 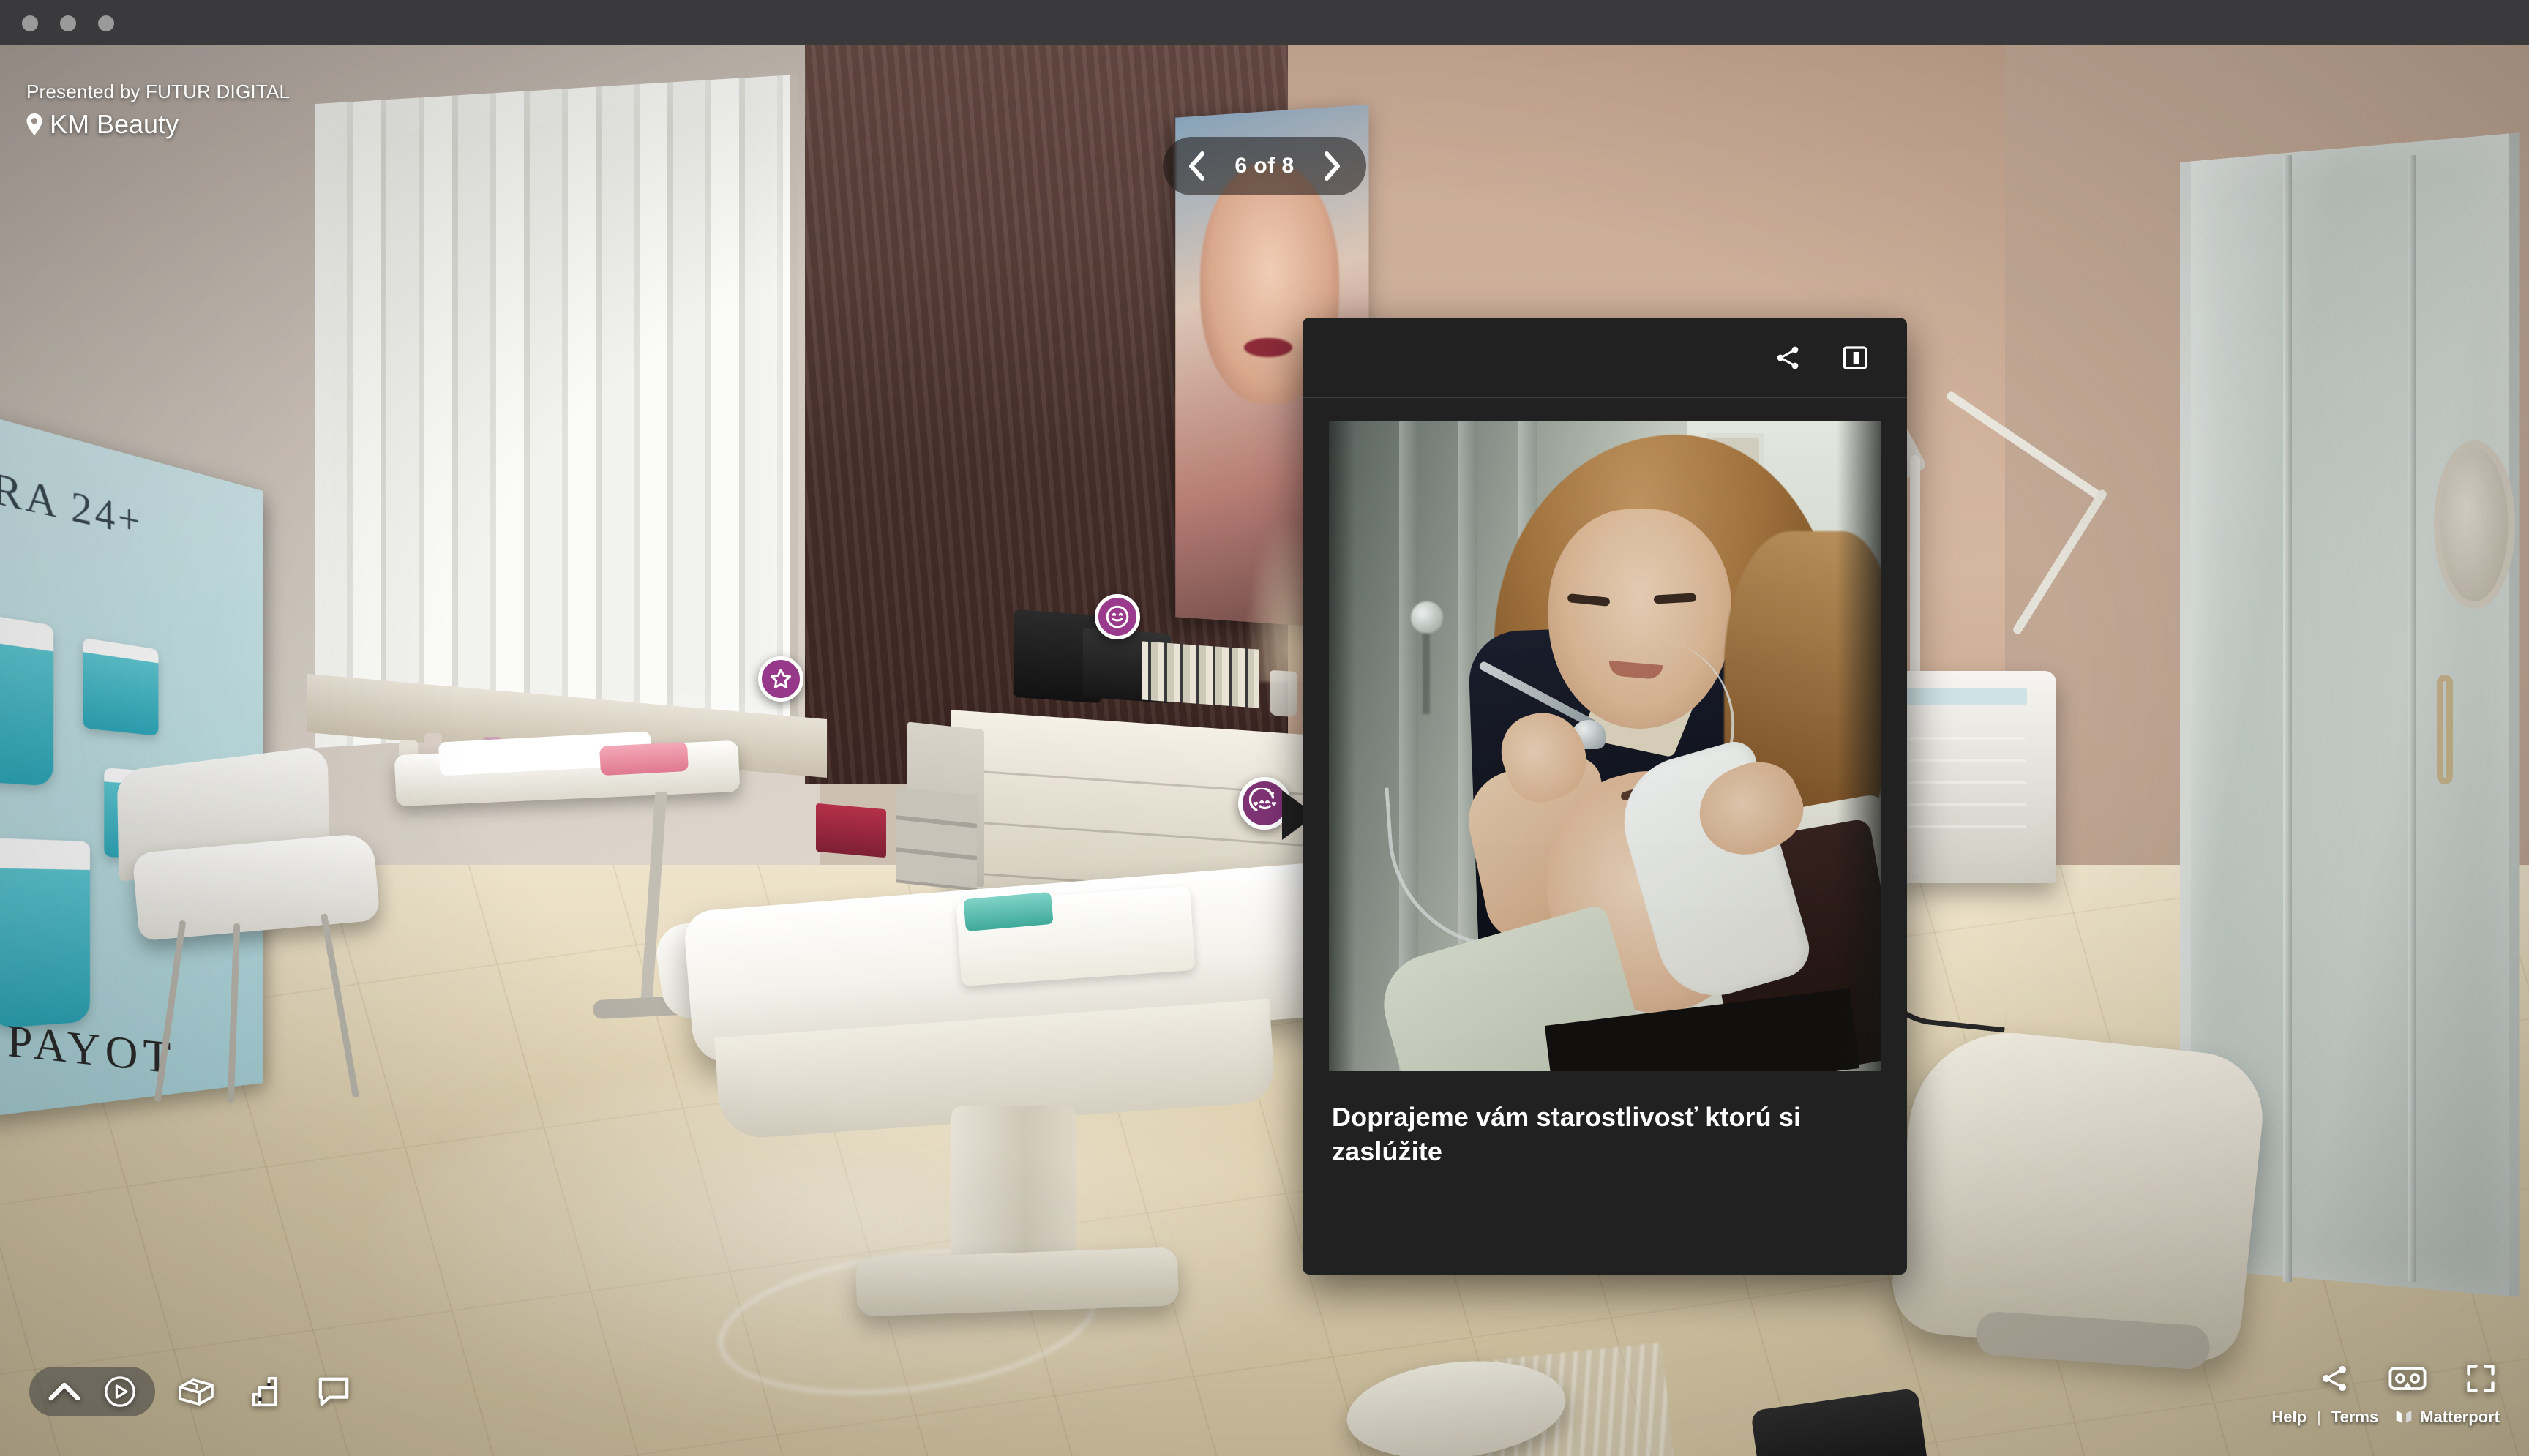 I want to click on play-circle-icon, so click(x=120, y=1391).